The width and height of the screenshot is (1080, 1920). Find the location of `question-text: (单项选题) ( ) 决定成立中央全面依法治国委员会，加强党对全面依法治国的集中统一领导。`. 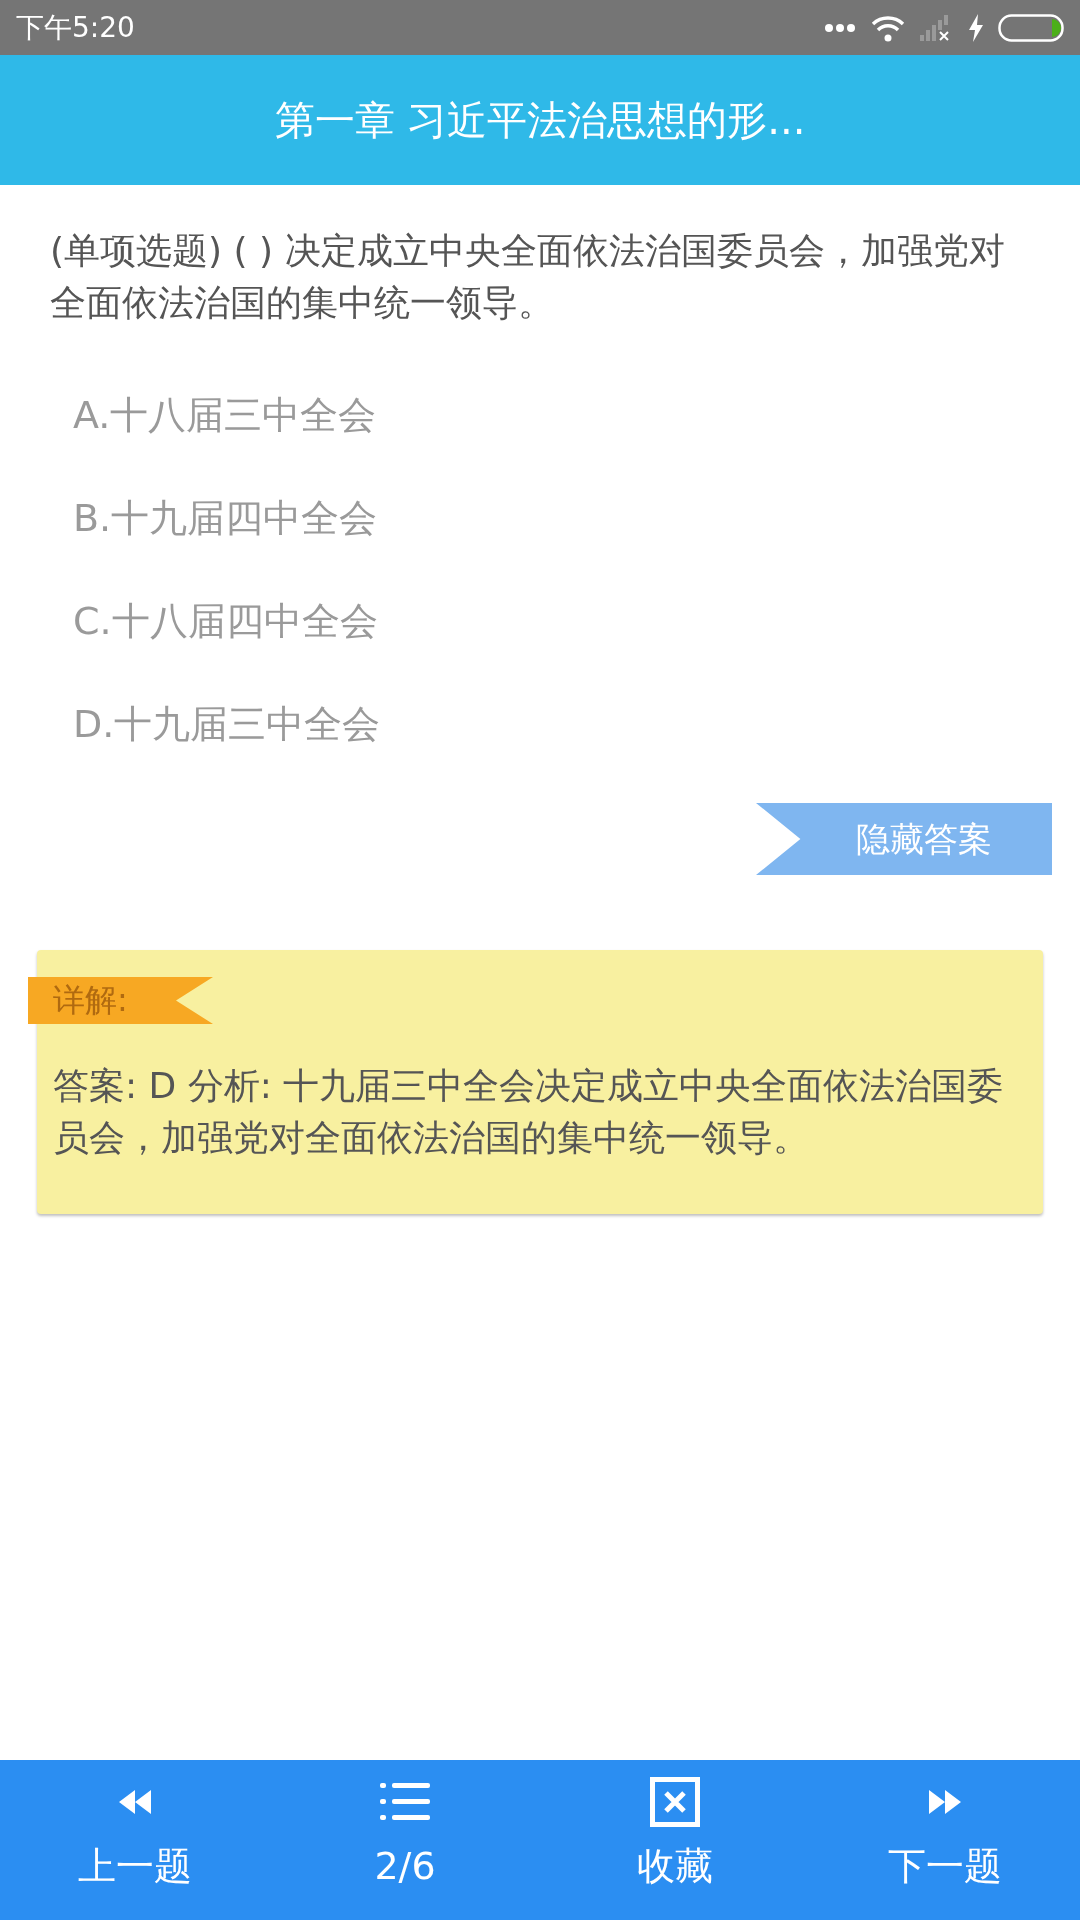

question-text: (单项选题) ( ) 决定成立中央全面依法治国委员会，加强党对全面依法治国的集中统一领导。 is located at coordinates (528, 277).